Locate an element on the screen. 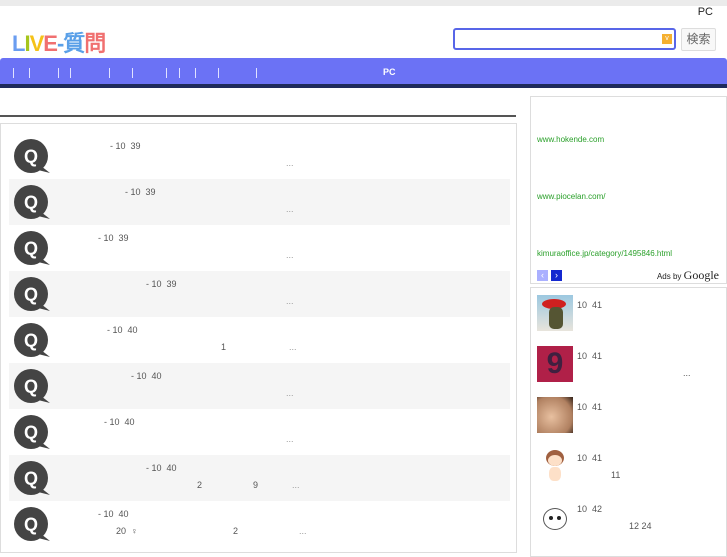 The height and width of the screenshot is (557, 727). question-excerpt: 9 is located at coordinates (256, 485).